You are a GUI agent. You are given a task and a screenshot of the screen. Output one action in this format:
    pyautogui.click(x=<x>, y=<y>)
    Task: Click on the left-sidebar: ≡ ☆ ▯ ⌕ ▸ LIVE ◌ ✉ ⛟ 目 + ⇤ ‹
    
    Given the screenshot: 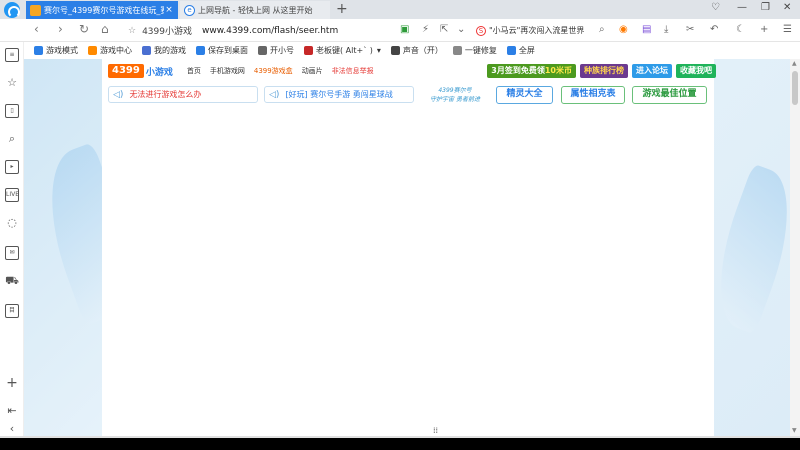 What is the action you would take?
    pyautogui.click(x=12, y=240)
    